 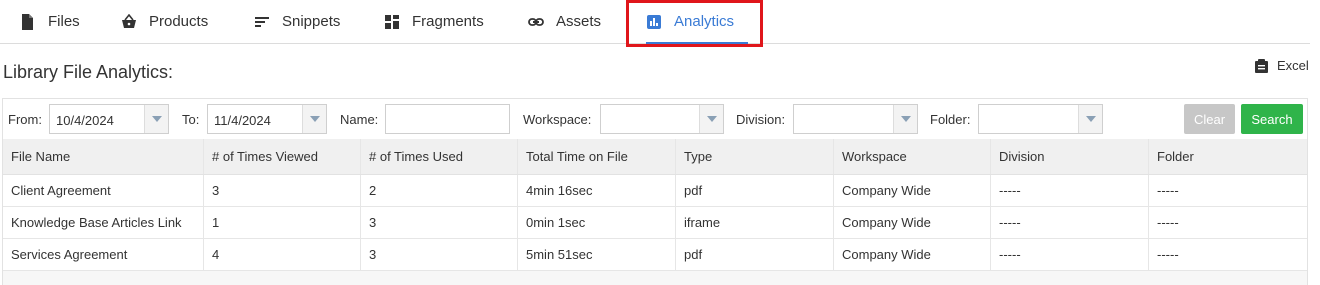 I want to click on name-input, so click(x=447, y=119).